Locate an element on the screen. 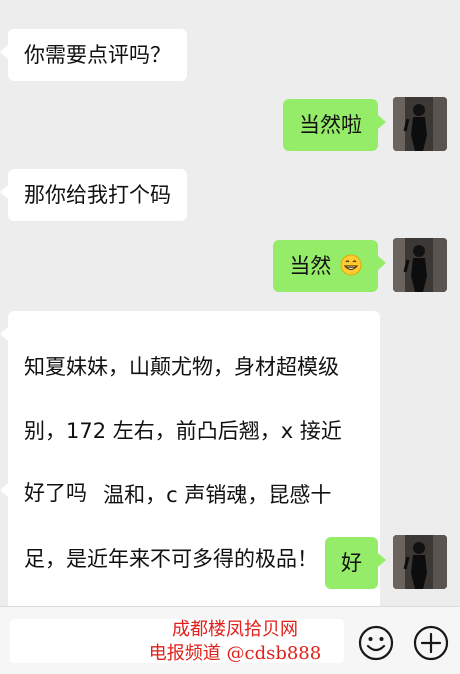  message-text: 那你给我打个码 is located at coordinates (97, 195).